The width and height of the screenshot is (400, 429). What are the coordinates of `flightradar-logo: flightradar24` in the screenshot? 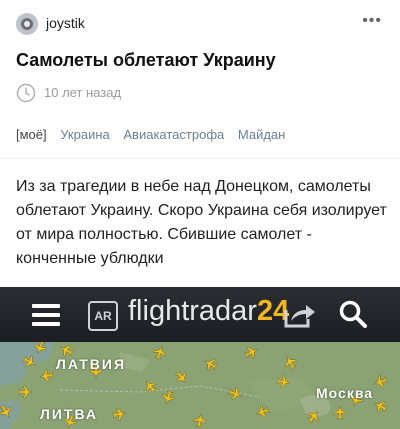 It's located at (208, 311).